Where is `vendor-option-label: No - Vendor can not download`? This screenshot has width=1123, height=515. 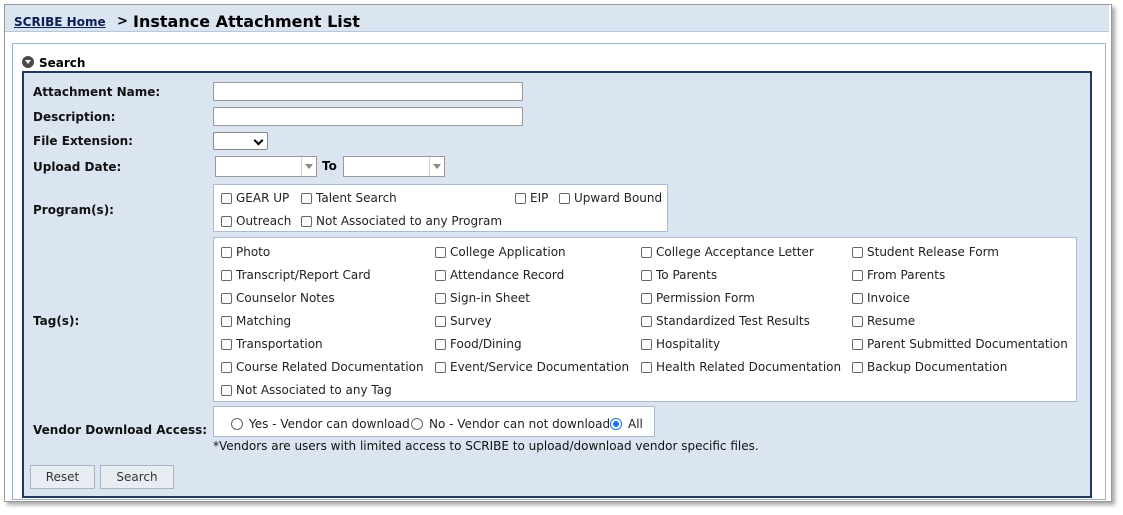
vendor-option-label: No - Vendor can not download is located at coordinates (520, 424).